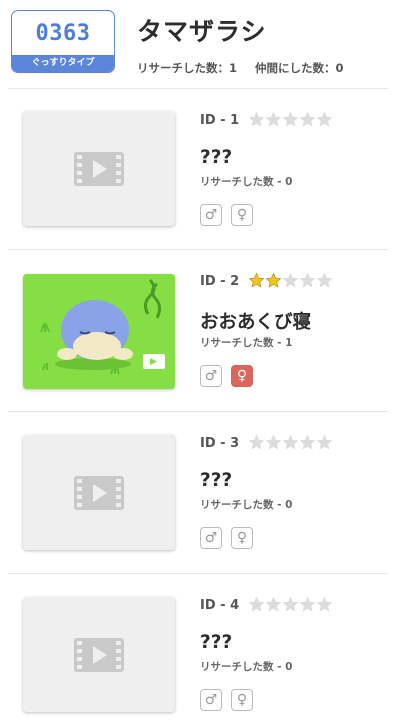 The image size is (400, 722). Describe the element at coordinates (246, 343) in the screenshot. I see `research-count-label: リサーチした数 - 1` at that location.